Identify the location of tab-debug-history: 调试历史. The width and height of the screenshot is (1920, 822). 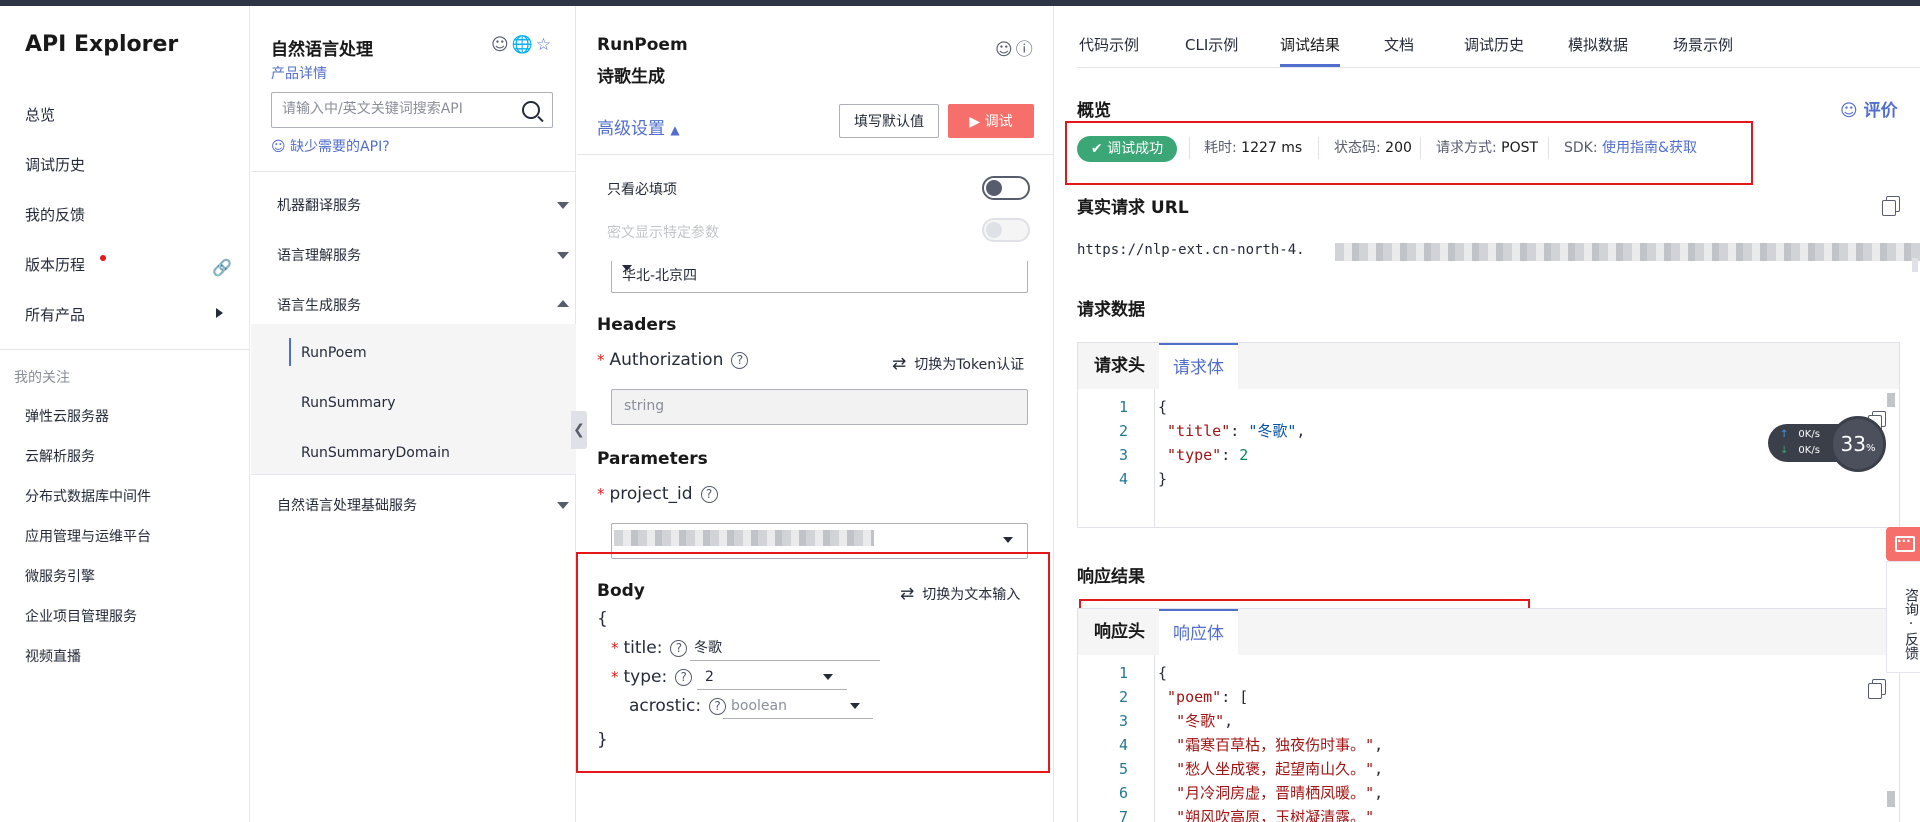
(1494, 44).